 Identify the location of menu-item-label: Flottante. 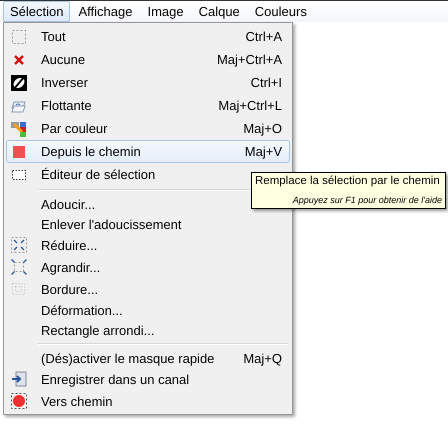
(66, 105).